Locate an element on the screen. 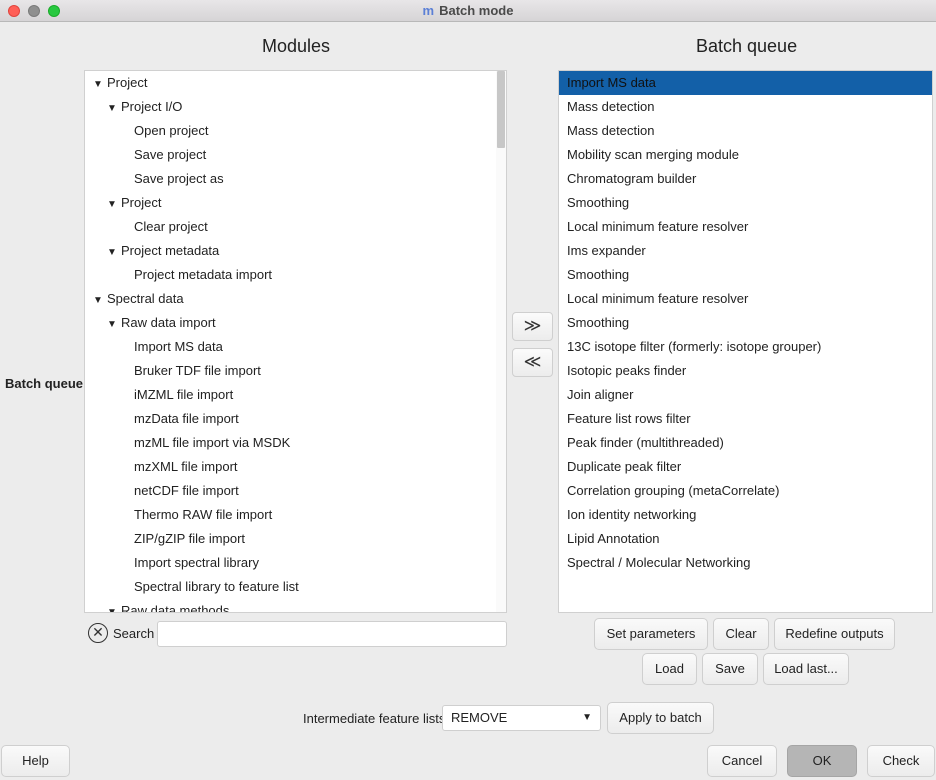  tree-item-label: Raw data methods is located at coordinates (175, 608).